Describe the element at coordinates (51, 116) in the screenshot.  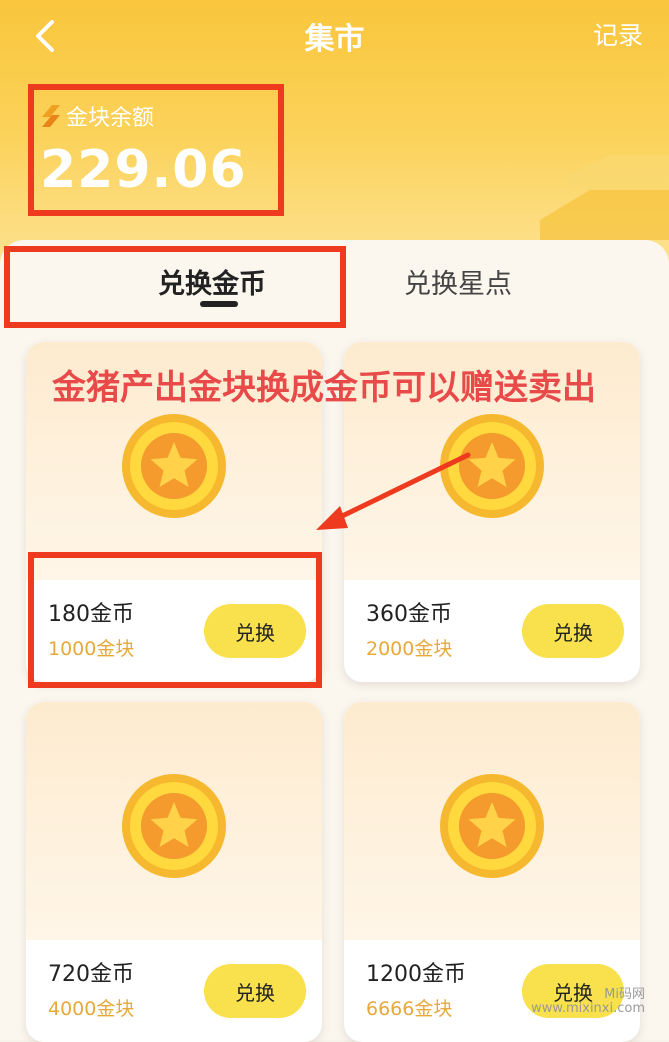
I see `gold-ingot-icon` at that location.